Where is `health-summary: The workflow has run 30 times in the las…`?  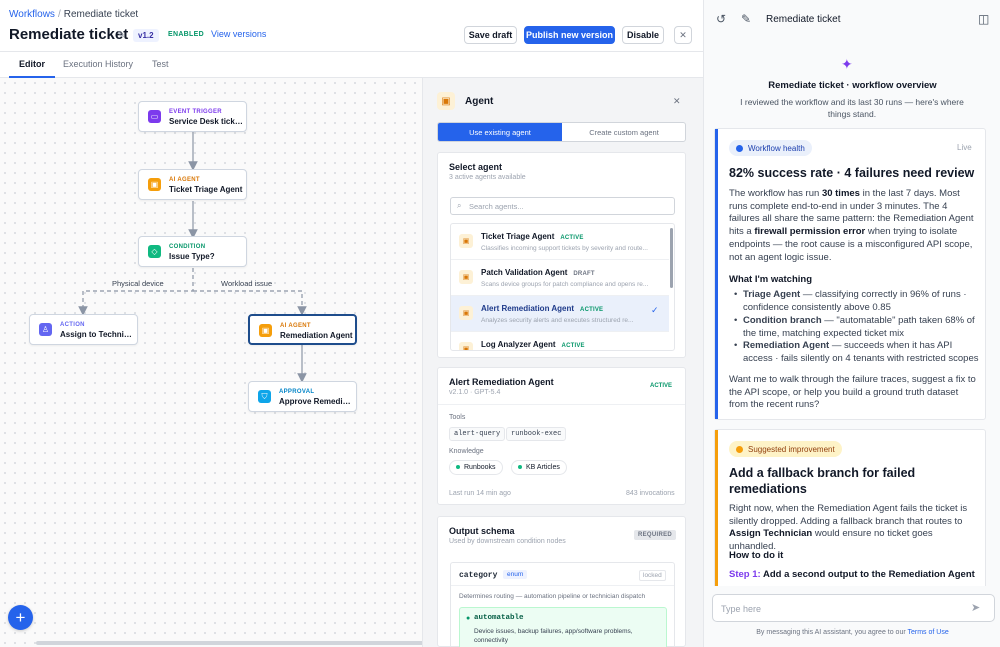 health-summary: The workflow has run 30 times in the las… is located at coordinates (851, 225).